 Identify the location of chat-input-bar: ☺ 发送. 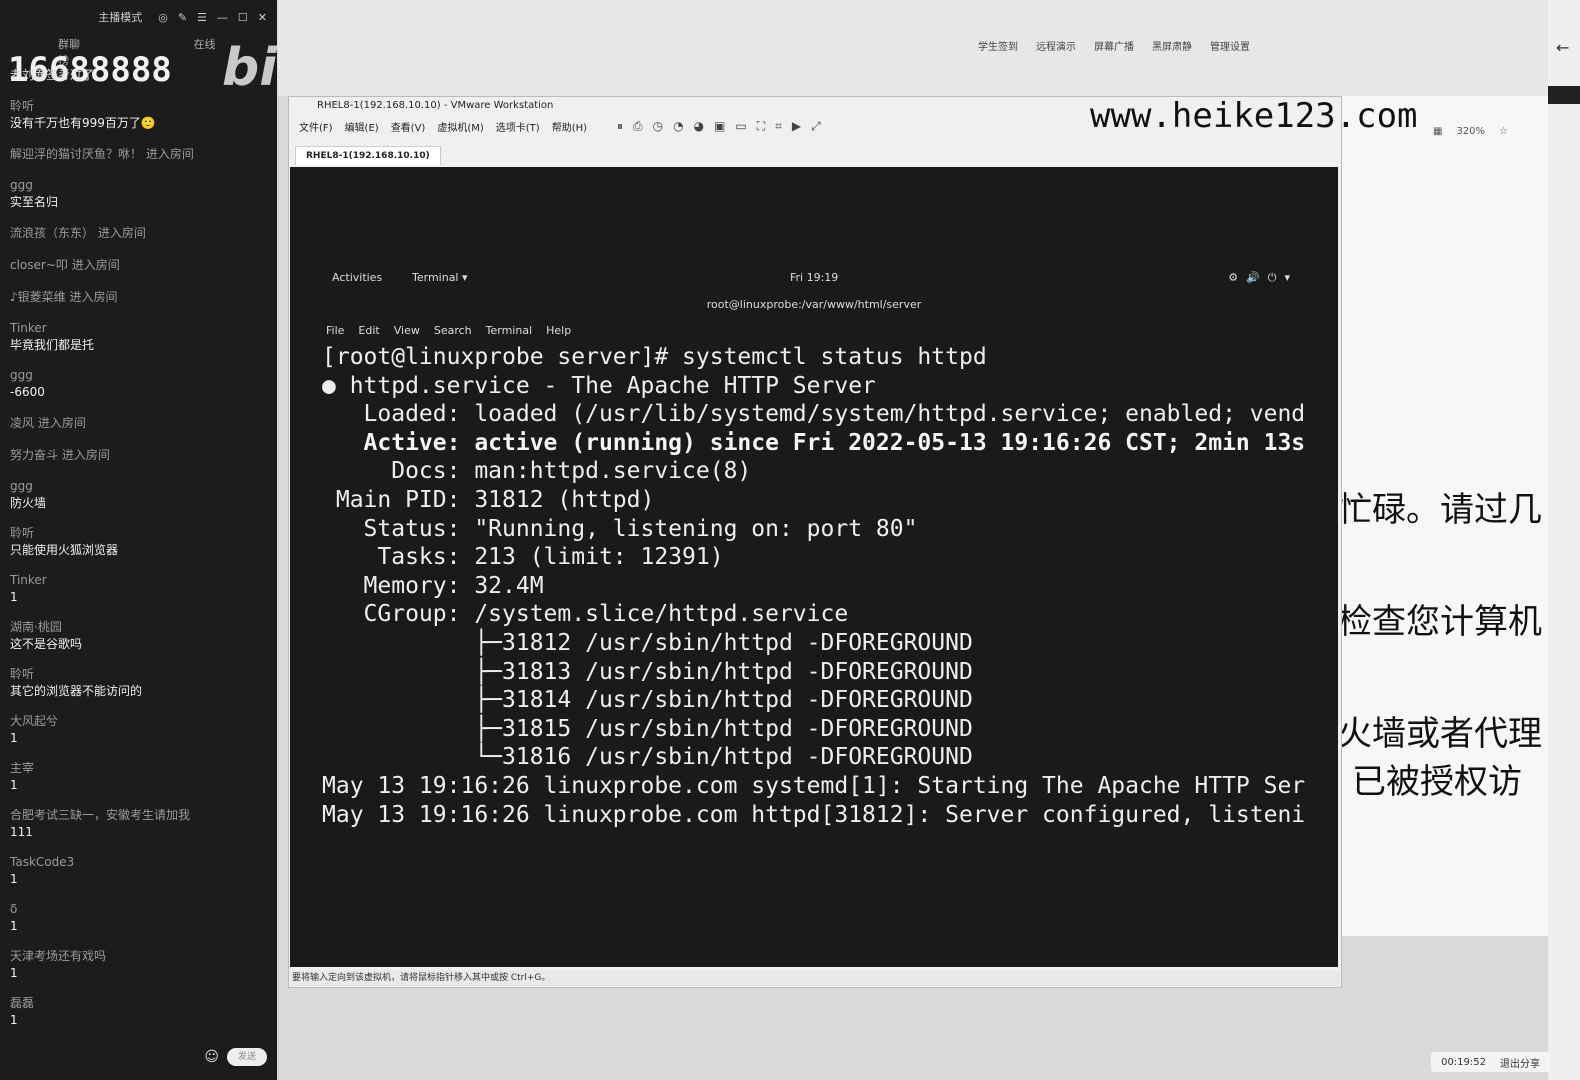
(235, 1057).